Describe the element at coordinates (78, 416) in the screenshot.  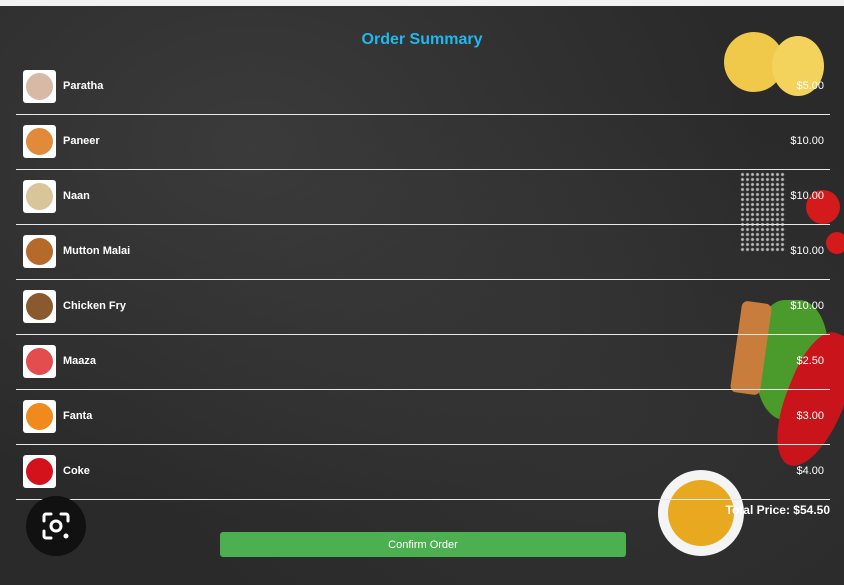
I see `item-name: Fanta` at that location.